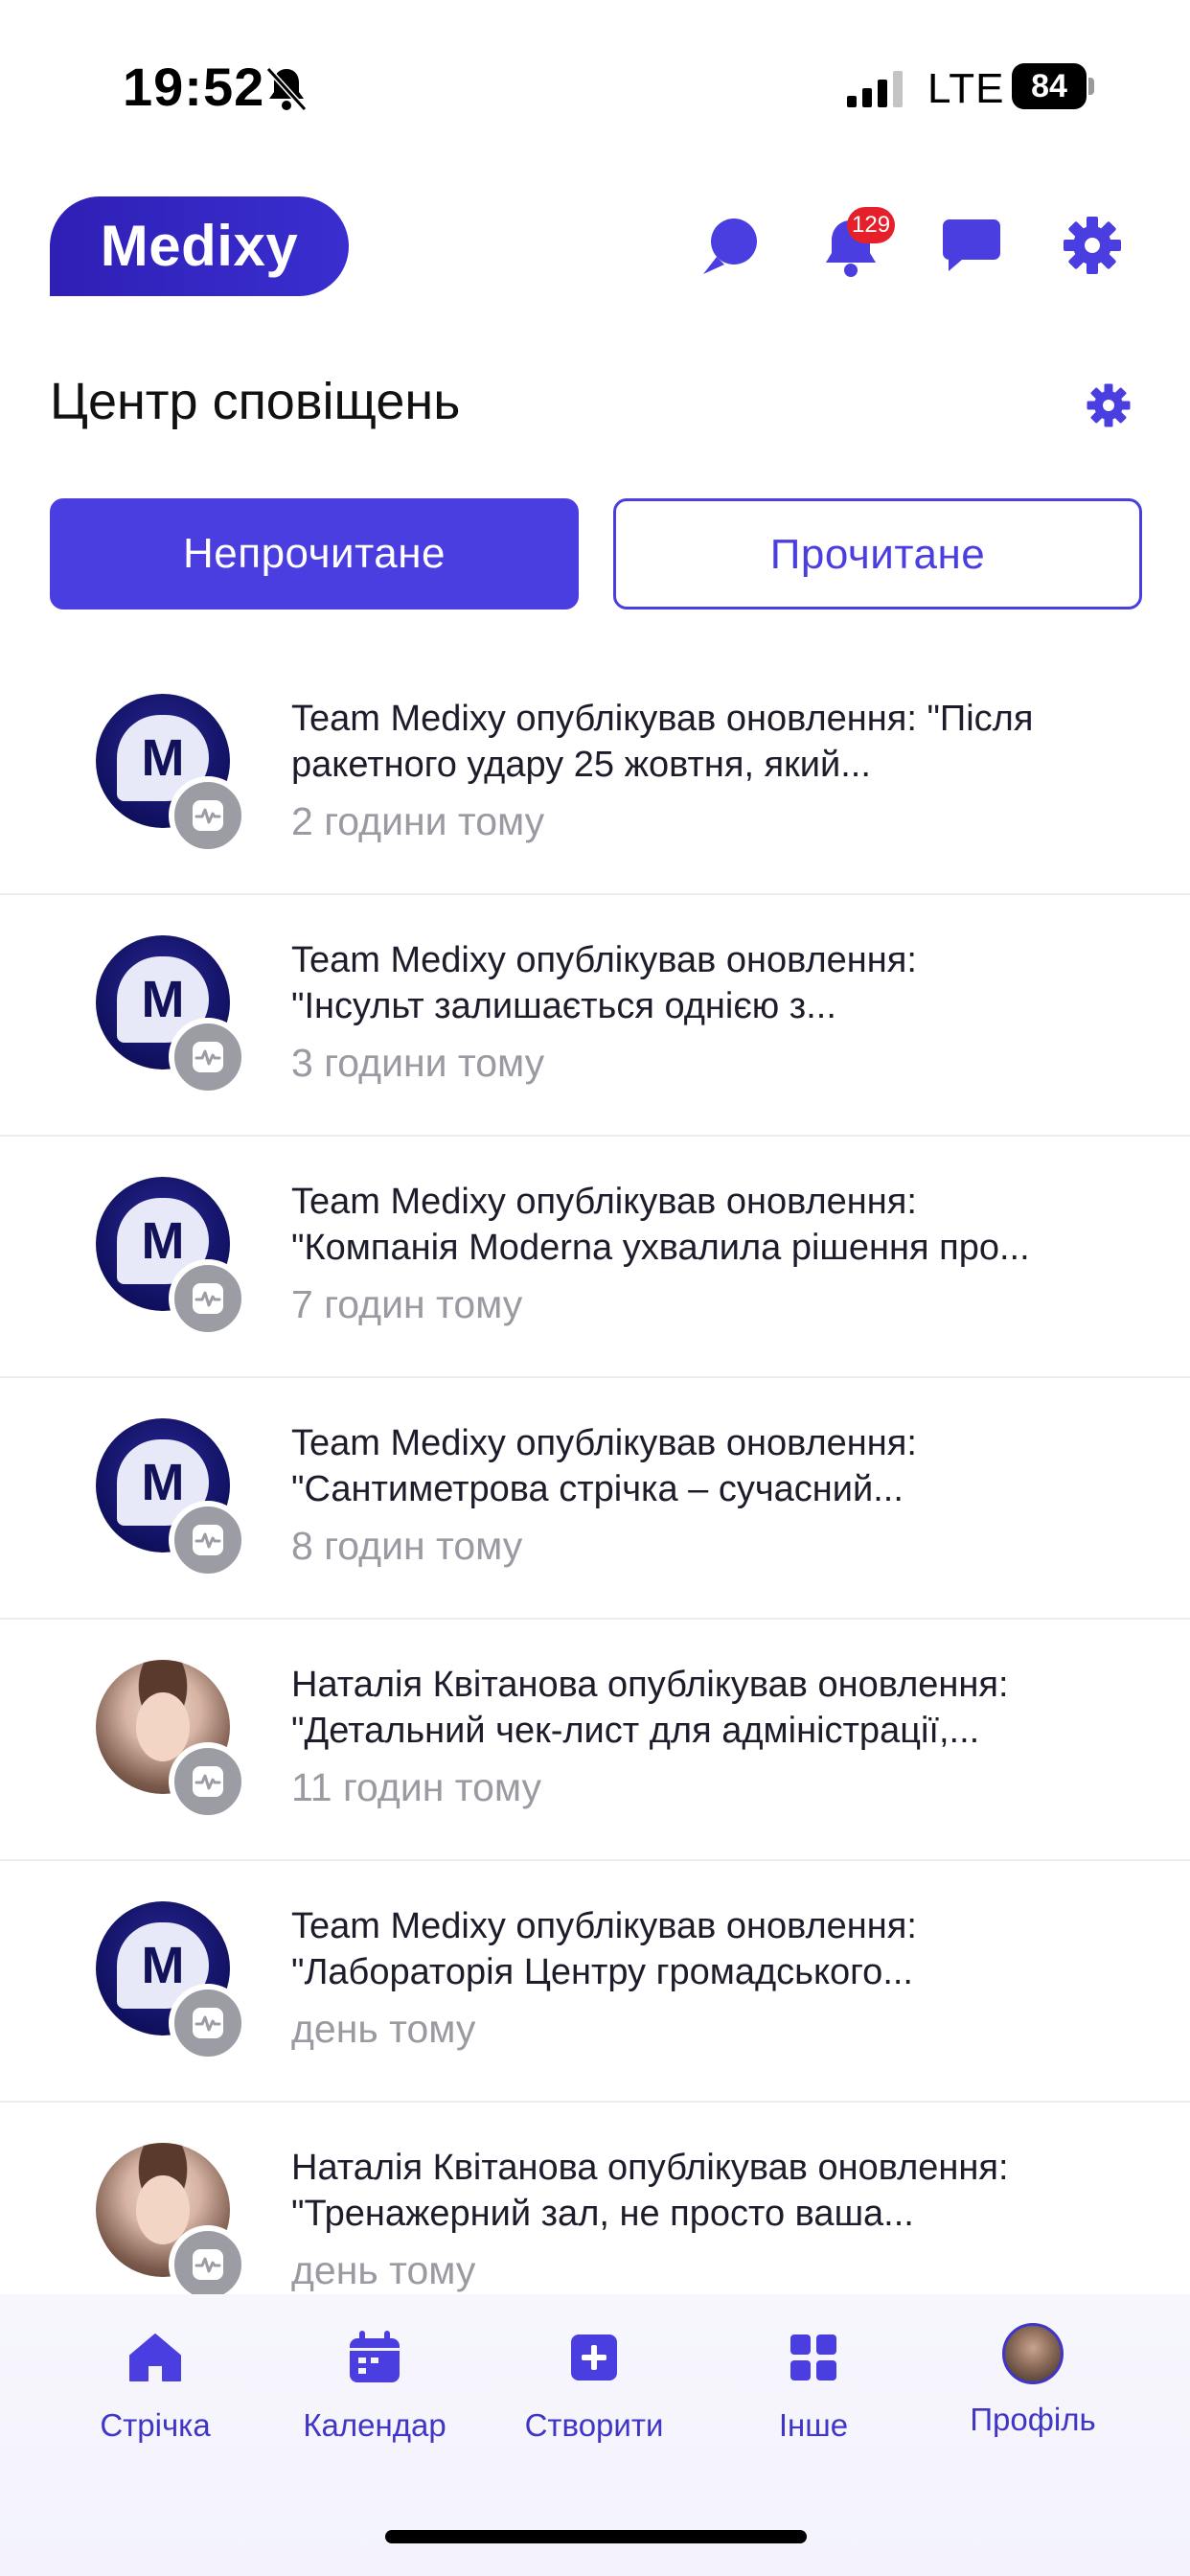  I want to click on settings-button, so click(1093, 245).